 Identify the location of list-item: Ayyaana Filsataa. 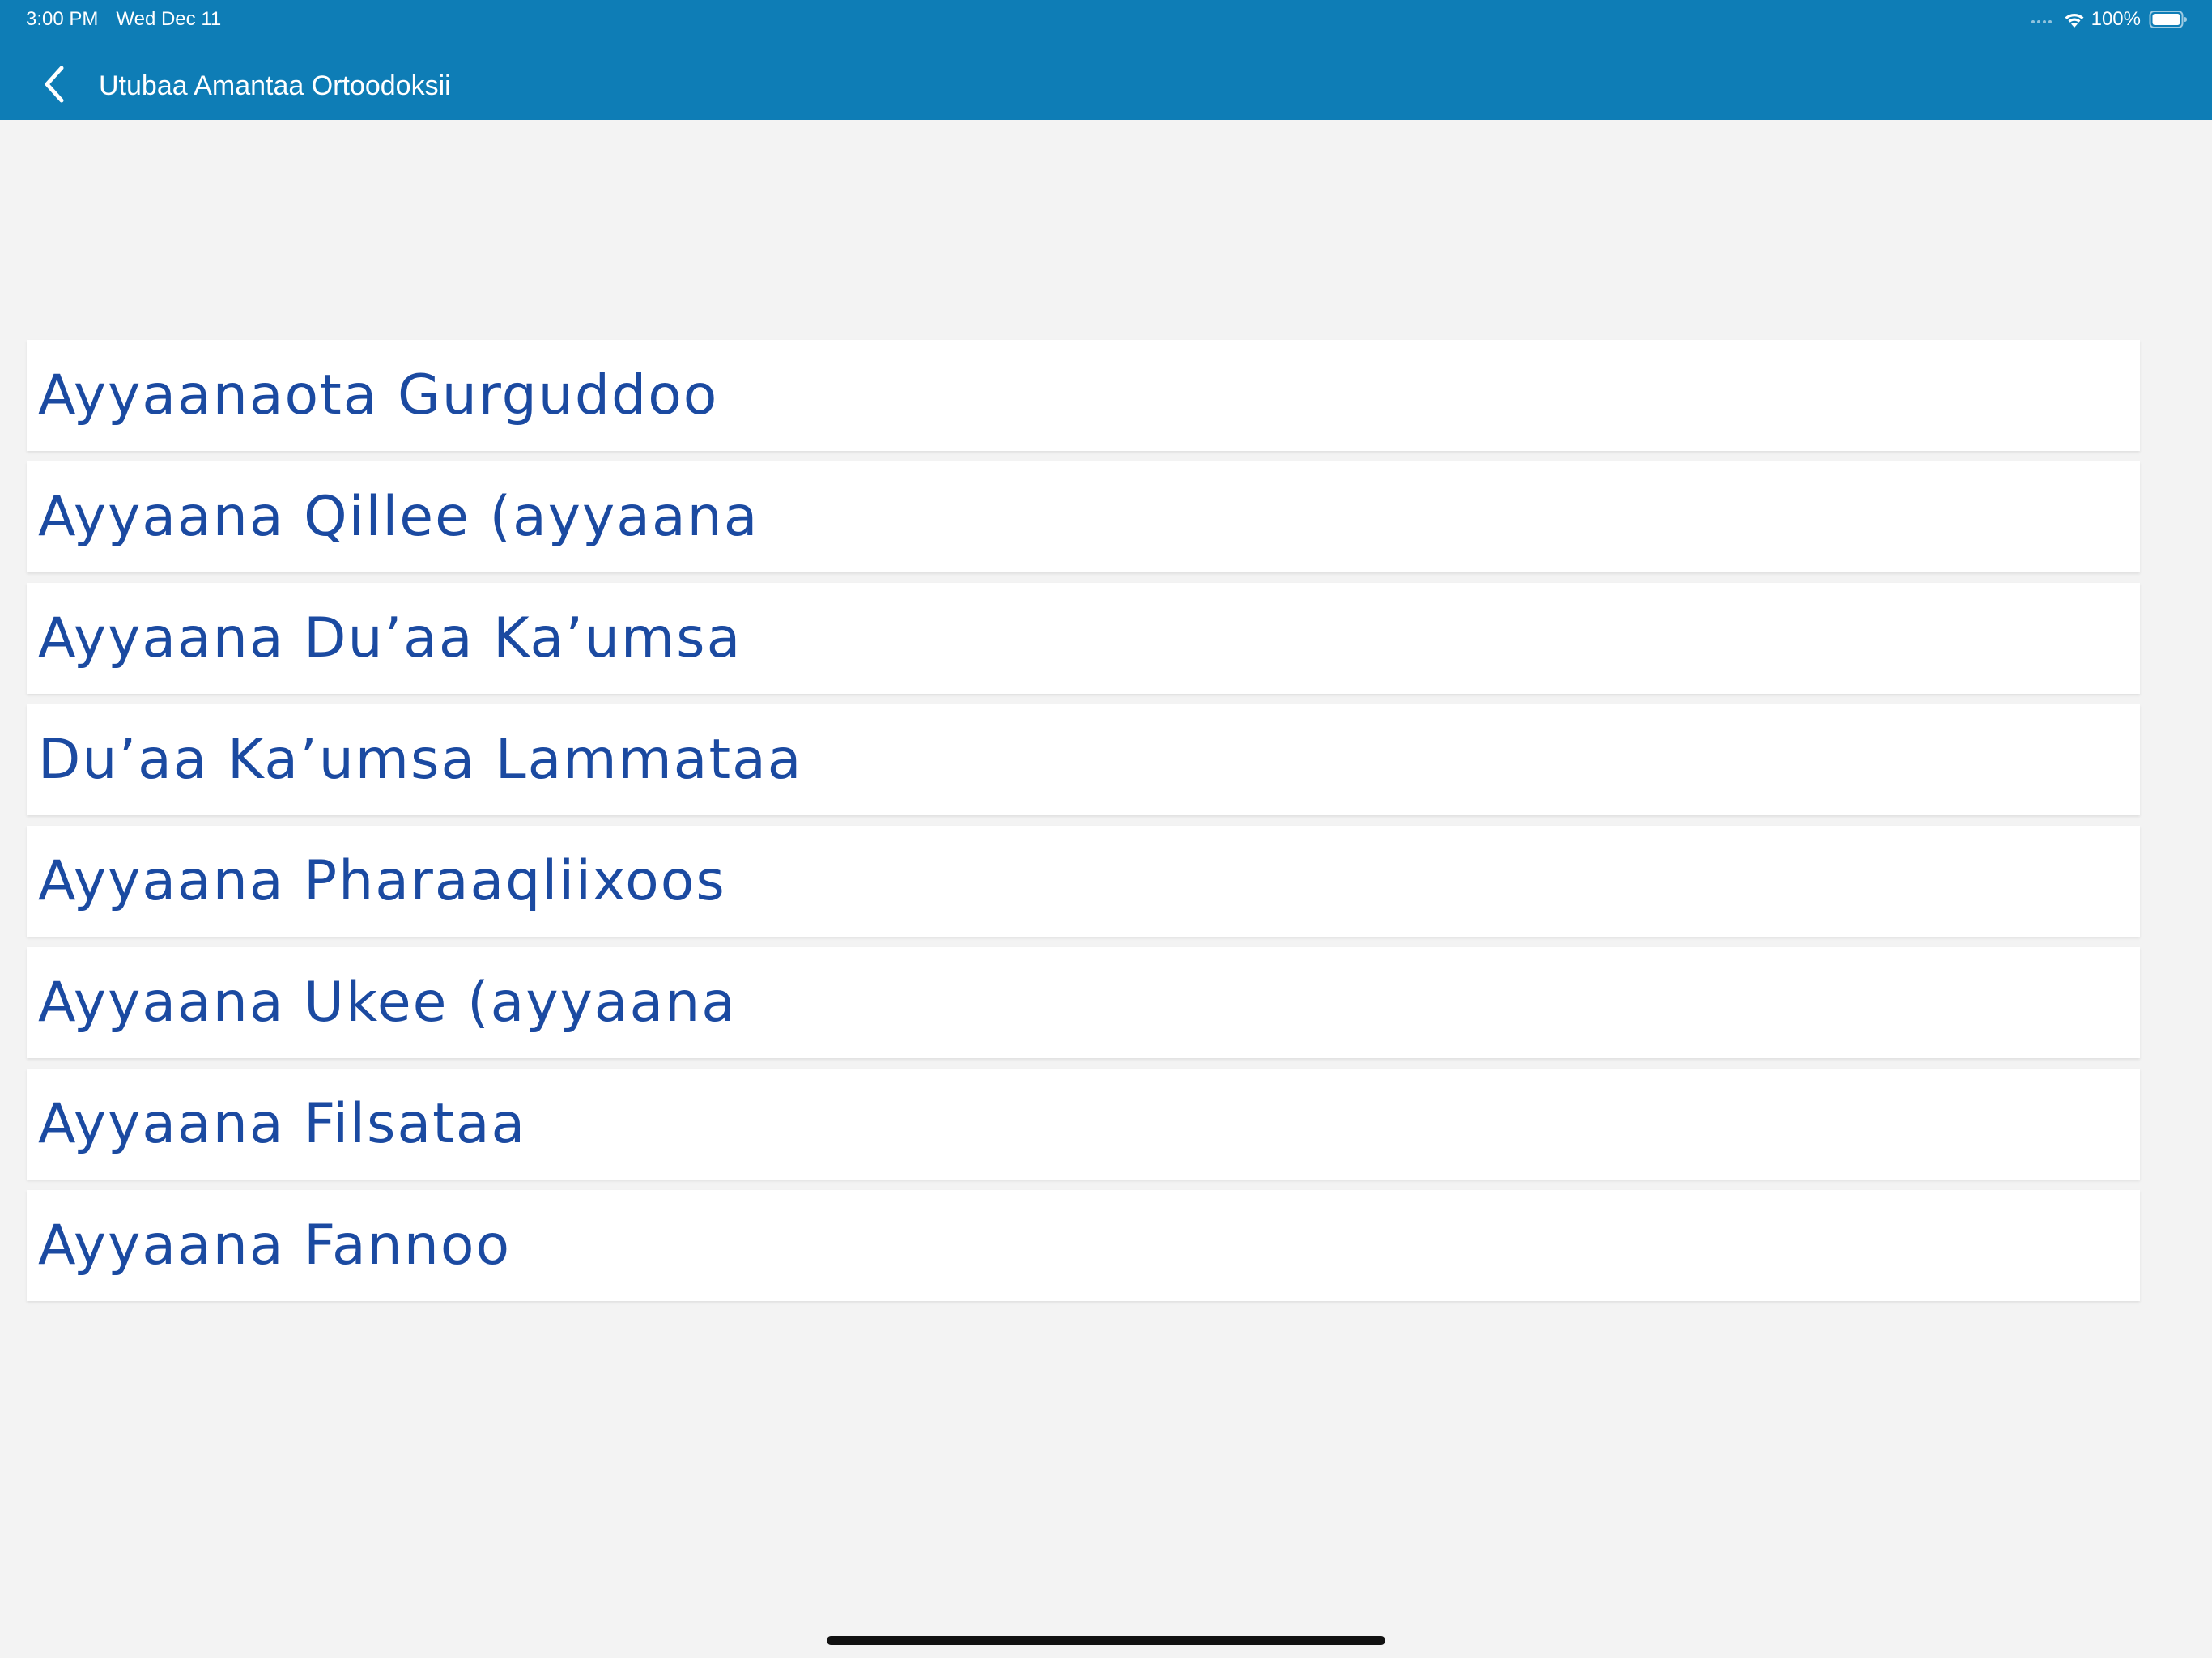
(1084, 1124).